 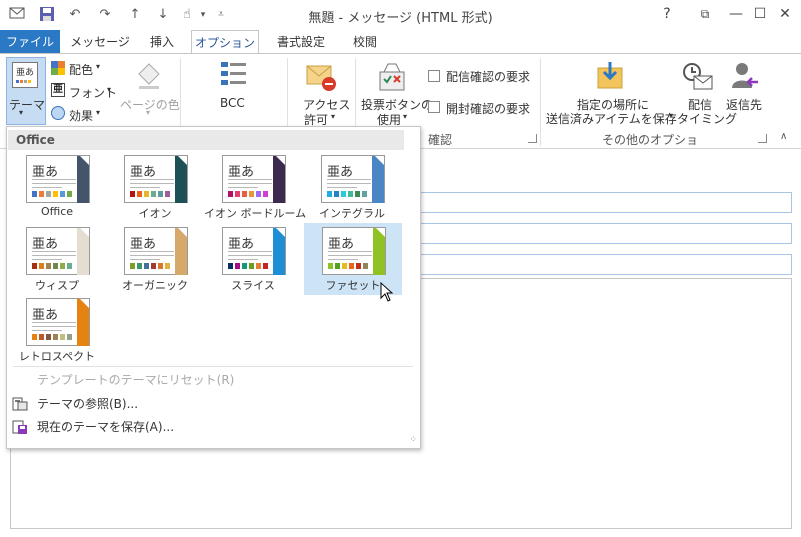 I want to click on read-receipt-checkbox, so click(x=434, y=107).